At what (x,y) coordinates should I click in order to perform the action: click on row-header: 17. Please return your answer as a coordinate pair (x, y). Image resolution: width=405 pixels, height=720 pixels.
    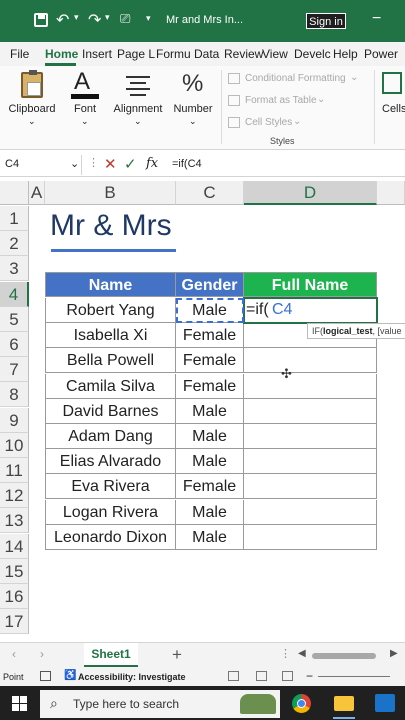
    Looking at the image, I should click on (14, 622).